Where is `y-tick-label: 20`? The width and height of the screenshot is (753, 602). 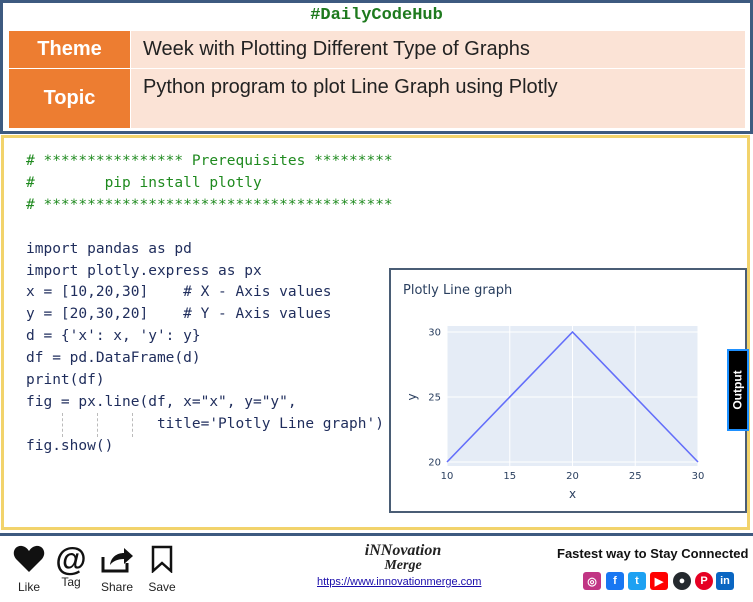
y-tick-label: 20 is located at coordinates (434, 463).